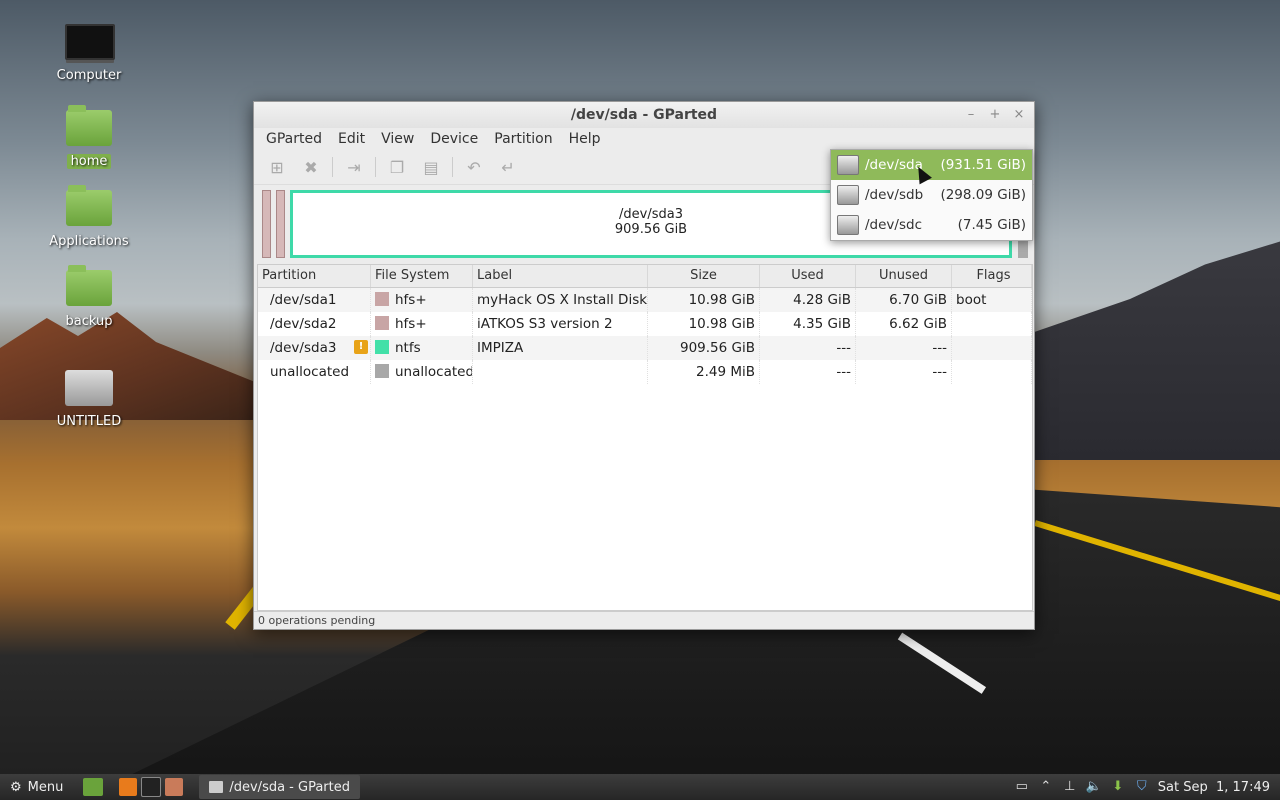 The image size is (1280, 800). I want to click on menu-gparted: GParted, so click(294, 139).